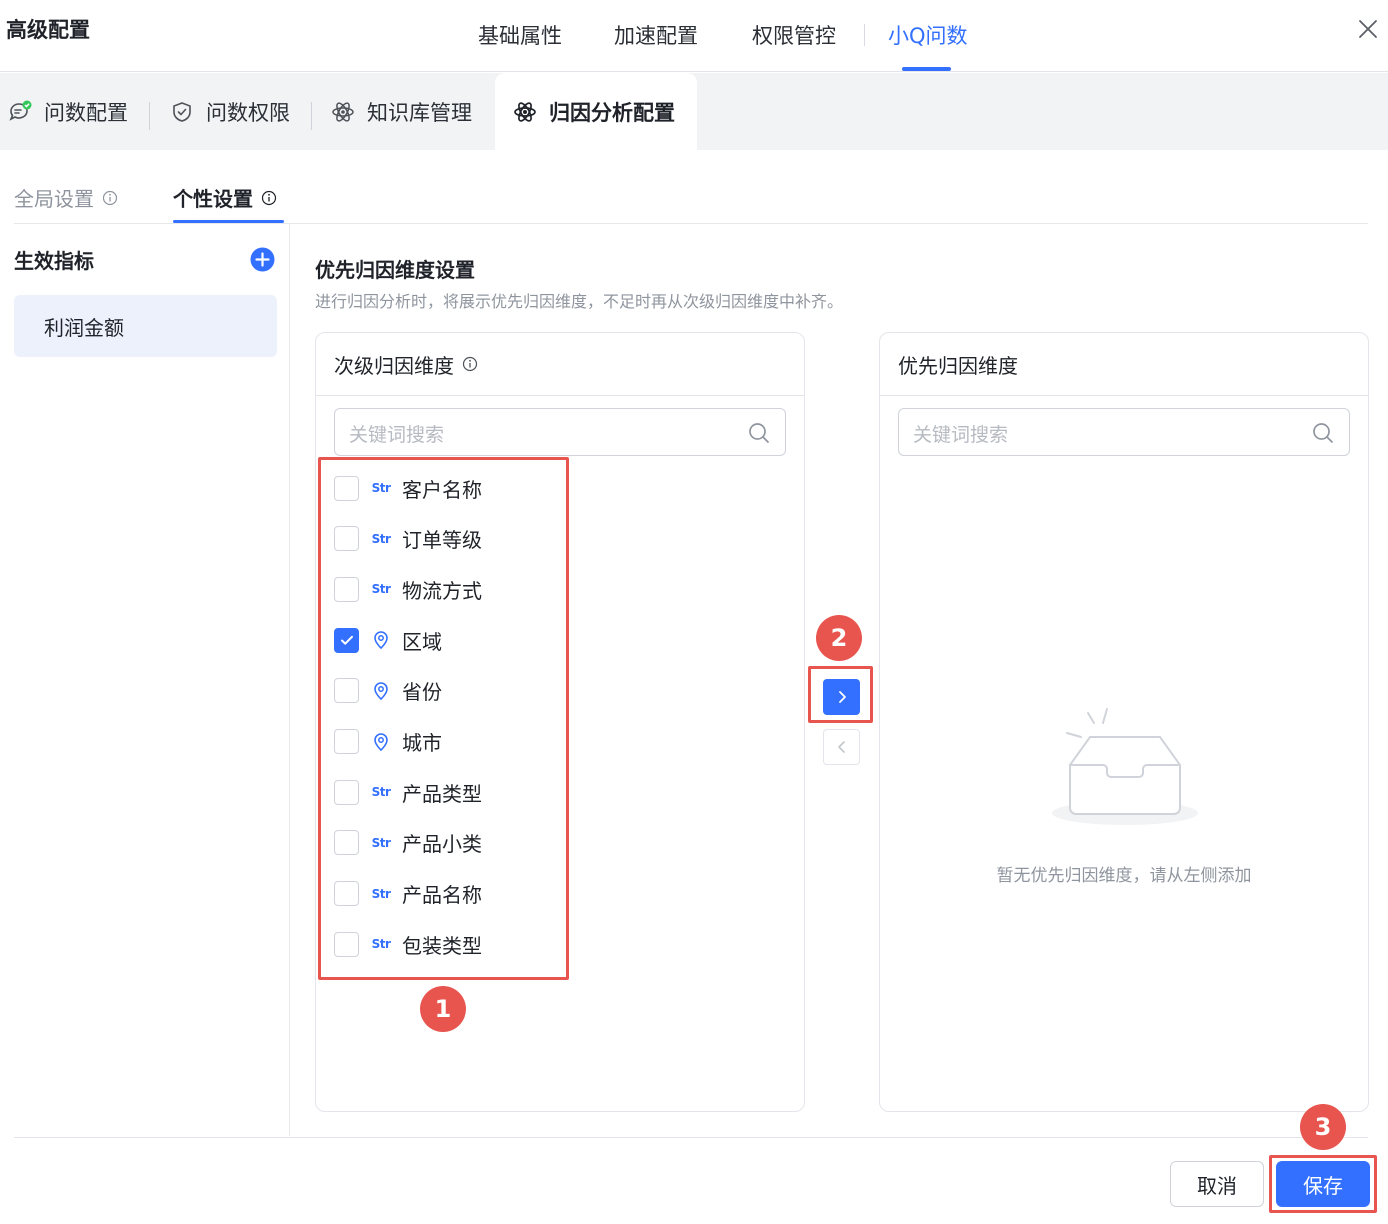 This screenshot has width=1388, height=1224. What do you see at coordinates (1323, 1184) in the screenshot?
I see `save-button: 保存` at bounding box center [1323, 1184].